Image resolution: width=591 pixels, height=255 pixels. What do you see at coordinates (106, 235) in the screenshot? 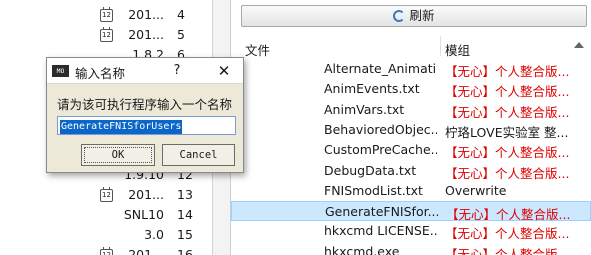
I see `table-row: 3.0 15` at bounding box center [106, 235].